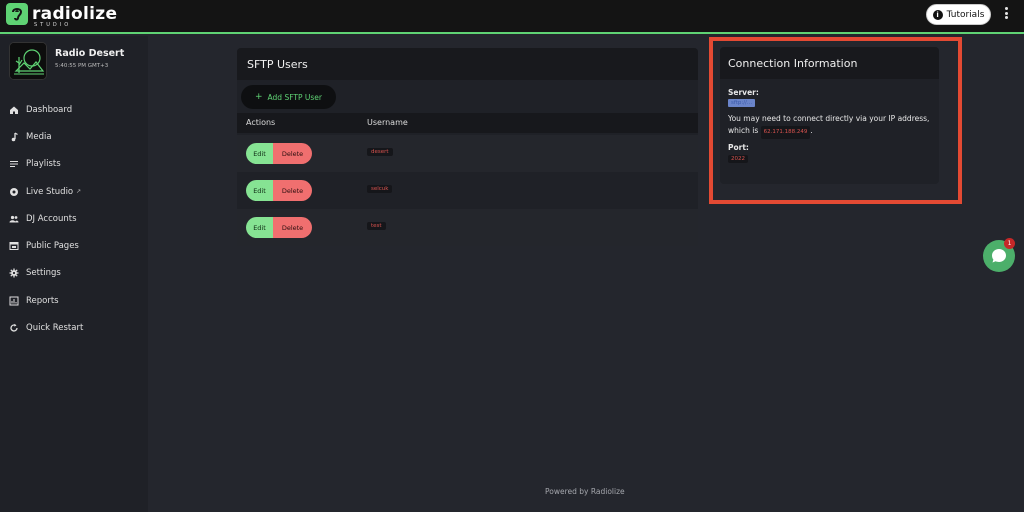  Describe the element at coordinates (14, 246) in the screenshot. I see `browser-icon` at that location.